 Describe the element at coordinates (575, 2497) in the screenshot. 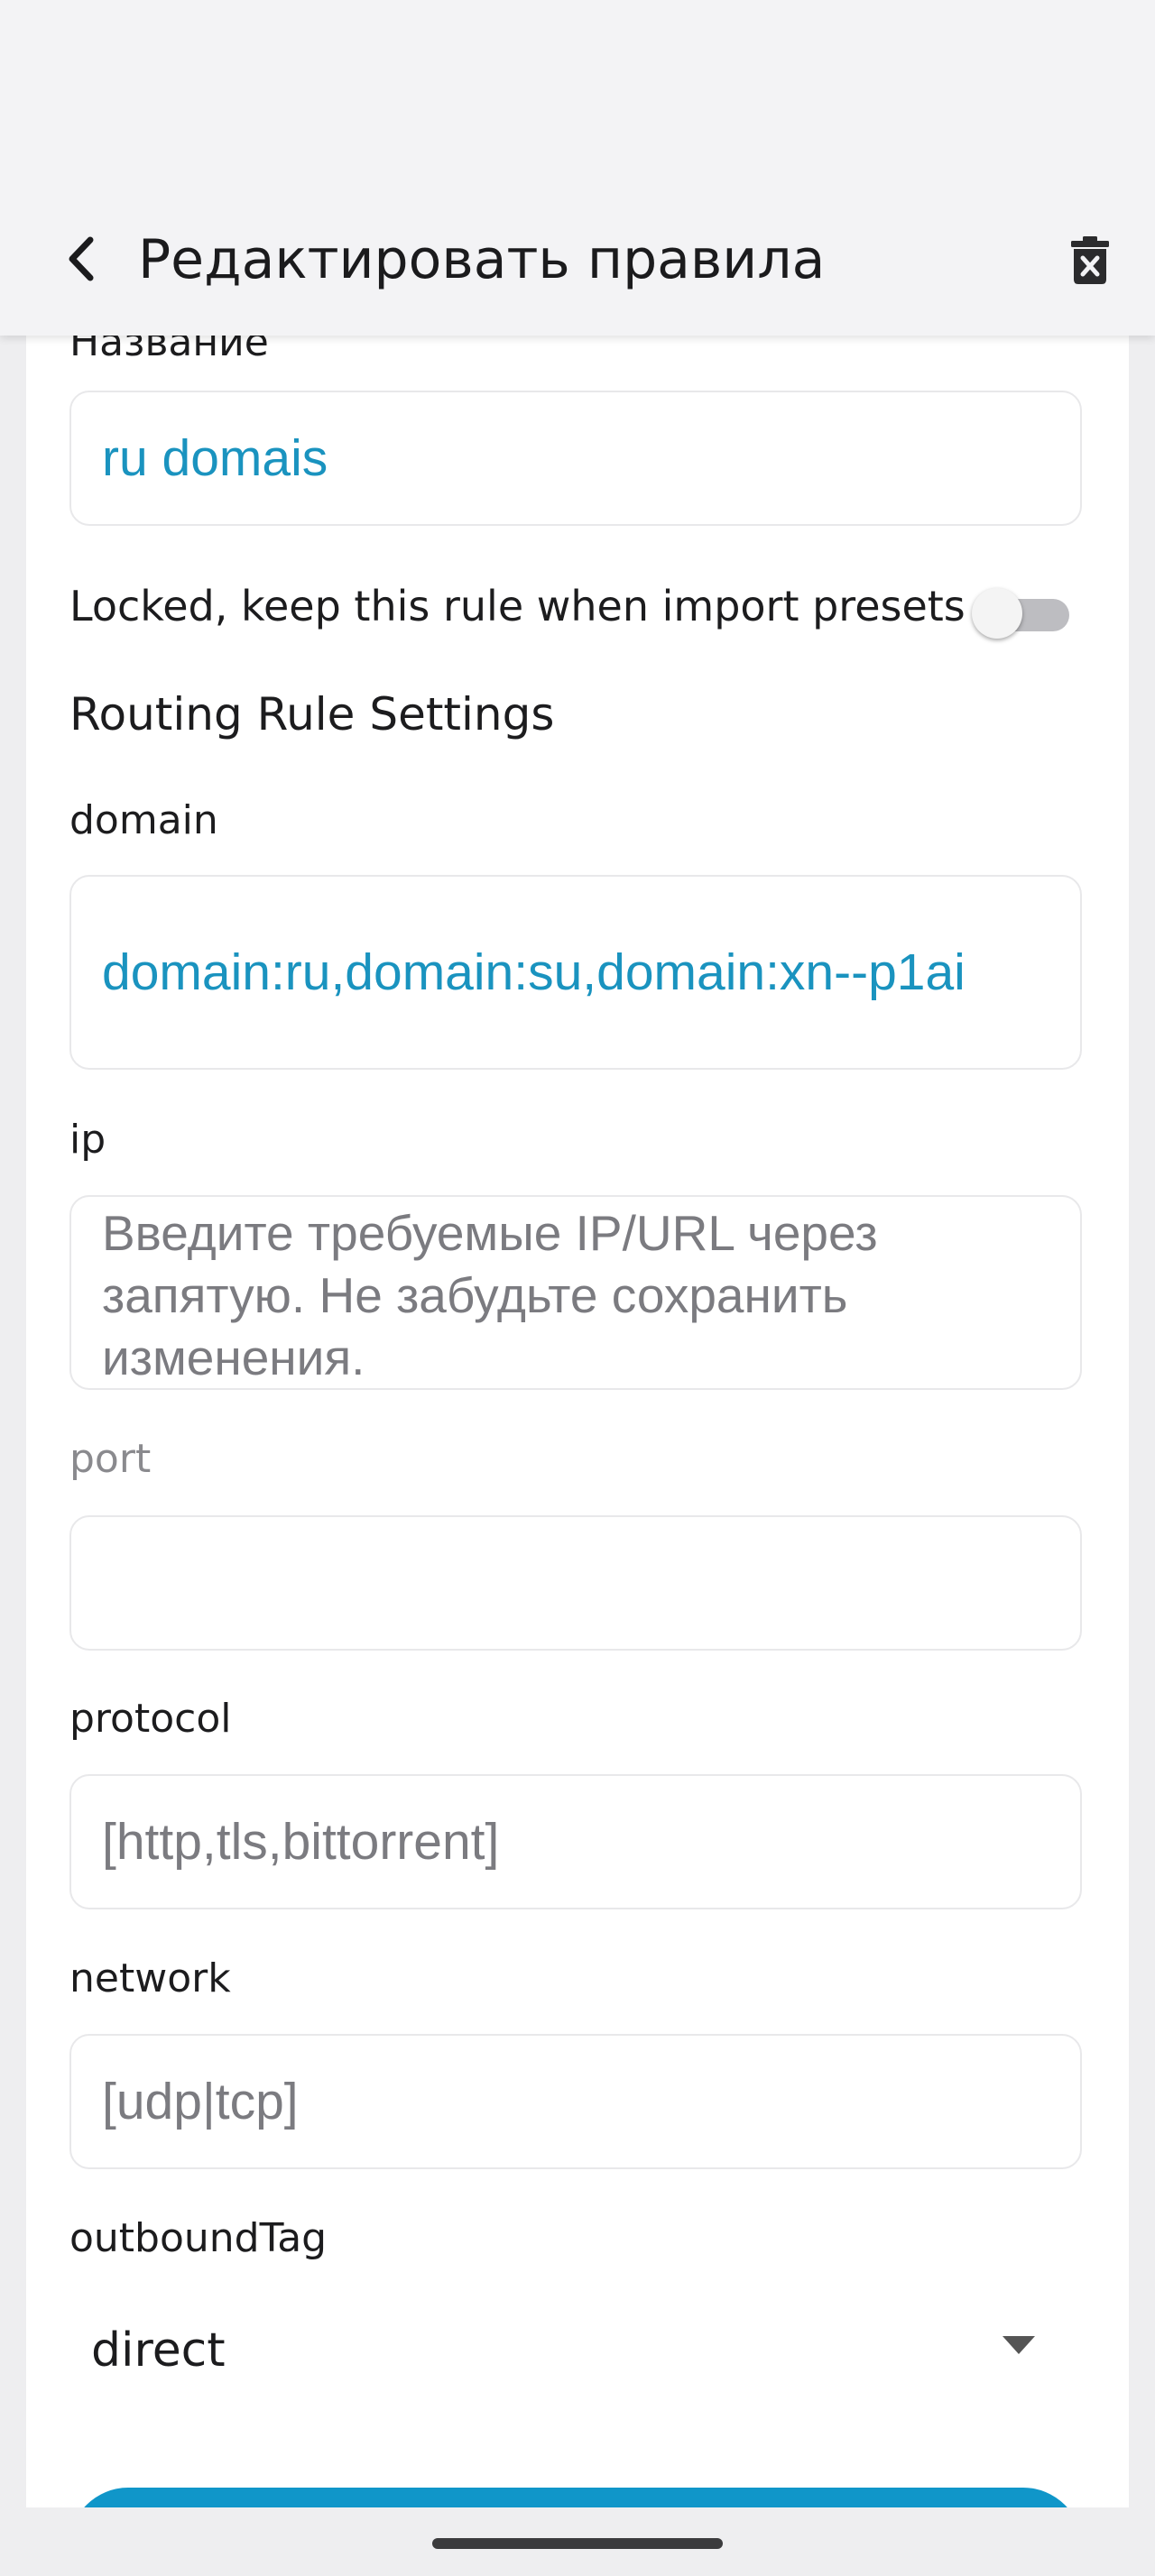

I see `save-button` at that location.